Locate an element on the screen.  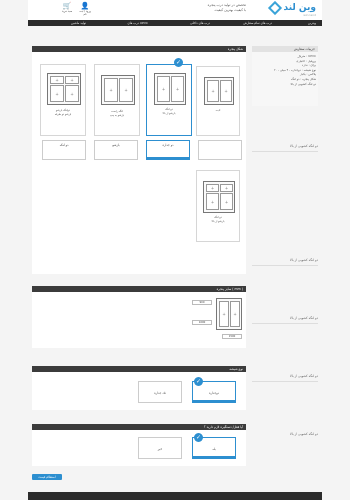
nav-item: درب های داخلی is located at coordinates (200, 23).